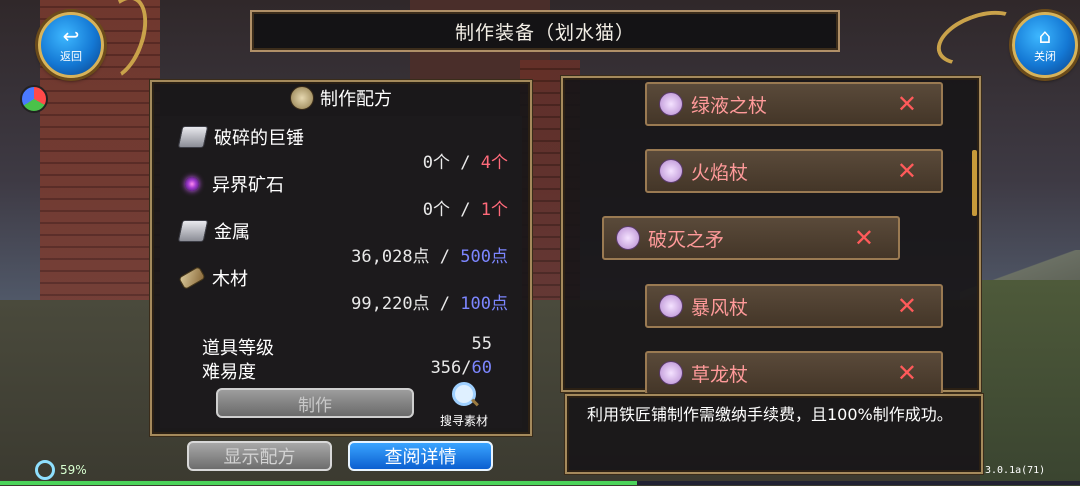  Describe the element at coordinates (193, 231) in the screenshot. I see `metal-icon` at that location.